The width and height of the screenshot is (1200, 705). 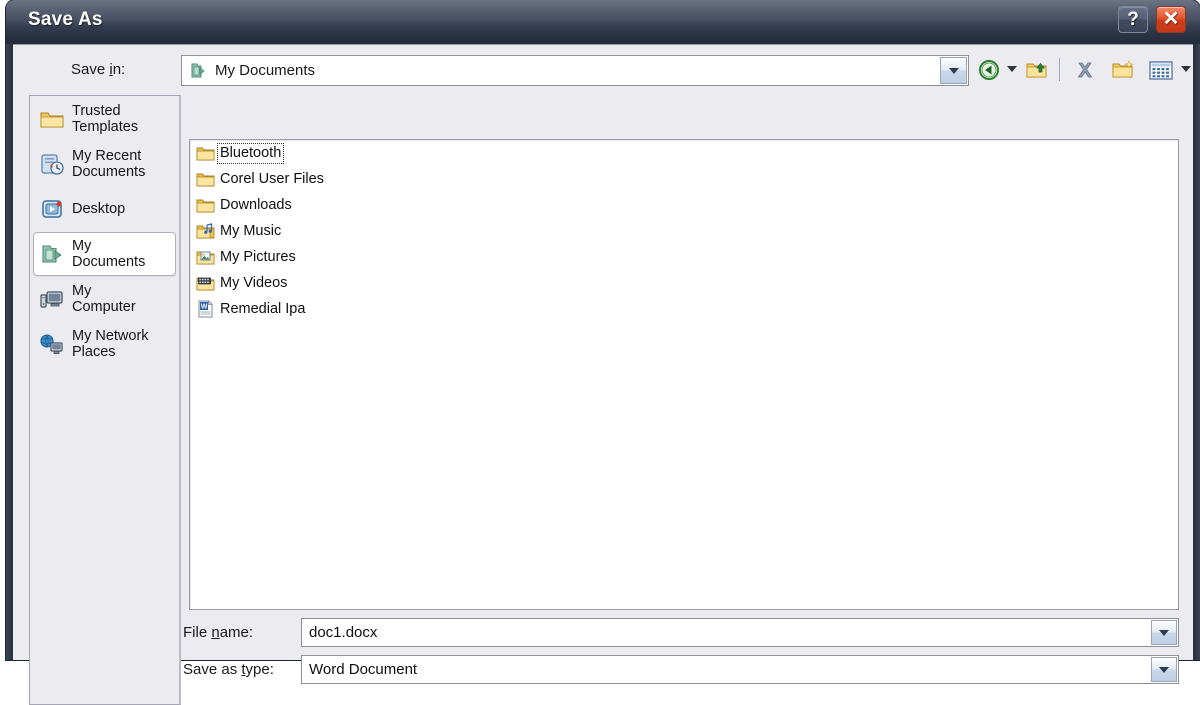 I want to click on sidebar-item-my-computer: My Computer, so click(x=104, y=299).